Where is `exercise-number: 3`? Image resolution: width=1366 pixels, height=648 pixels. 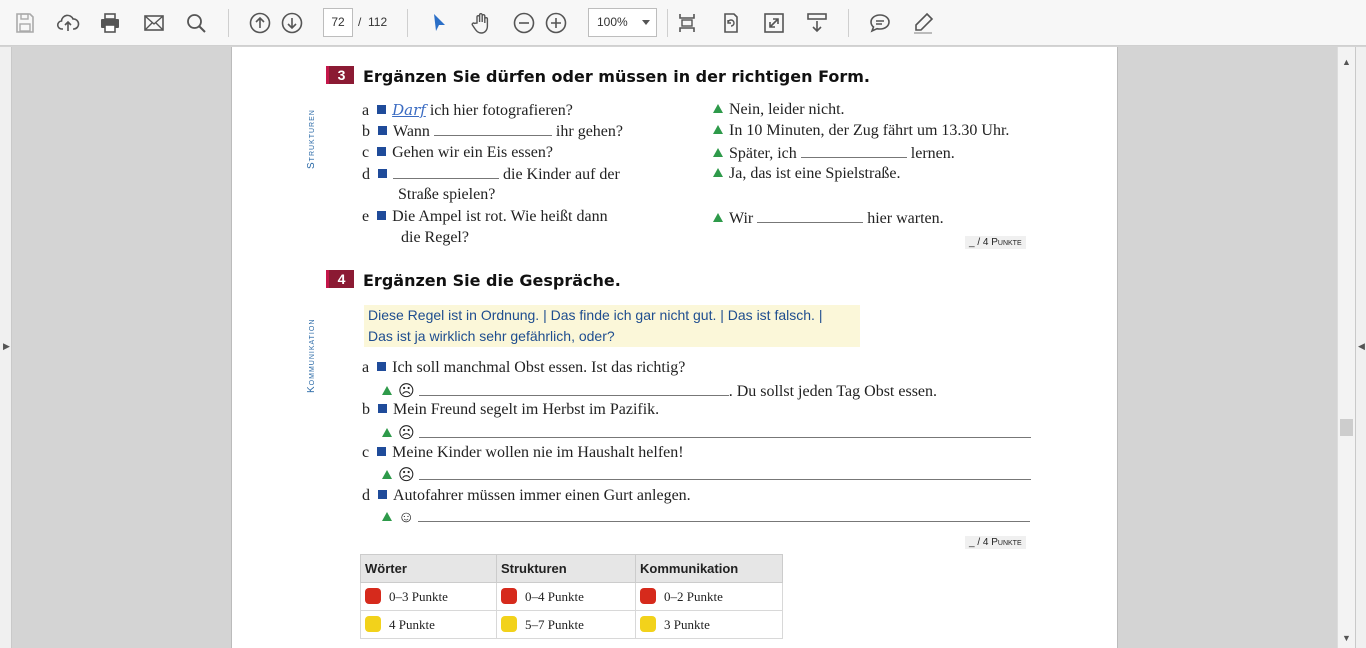 exercise-number: 3 is located at coordinates (340, 75).